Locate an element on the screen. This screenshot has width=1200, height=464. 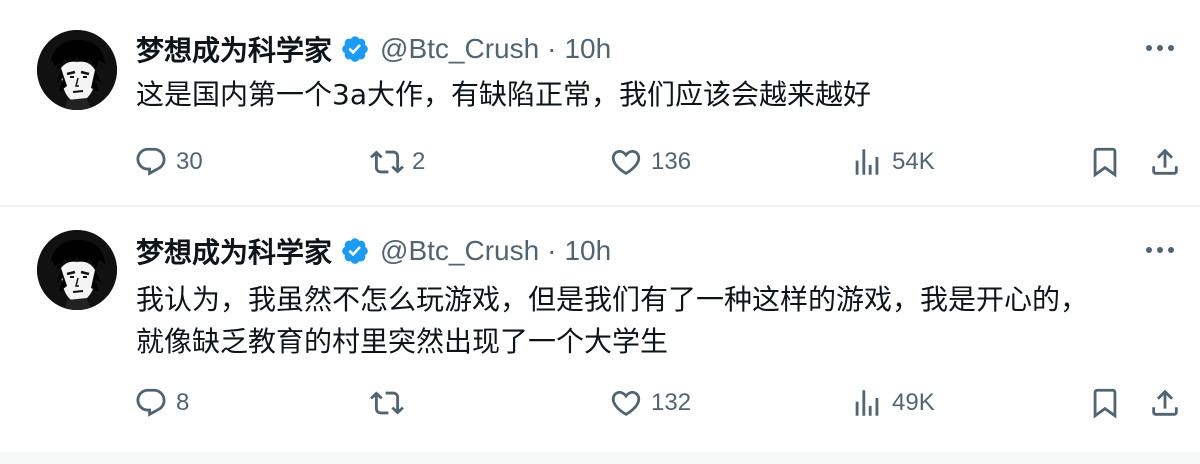
views-count: 49K is located at coordinates (913, 402).